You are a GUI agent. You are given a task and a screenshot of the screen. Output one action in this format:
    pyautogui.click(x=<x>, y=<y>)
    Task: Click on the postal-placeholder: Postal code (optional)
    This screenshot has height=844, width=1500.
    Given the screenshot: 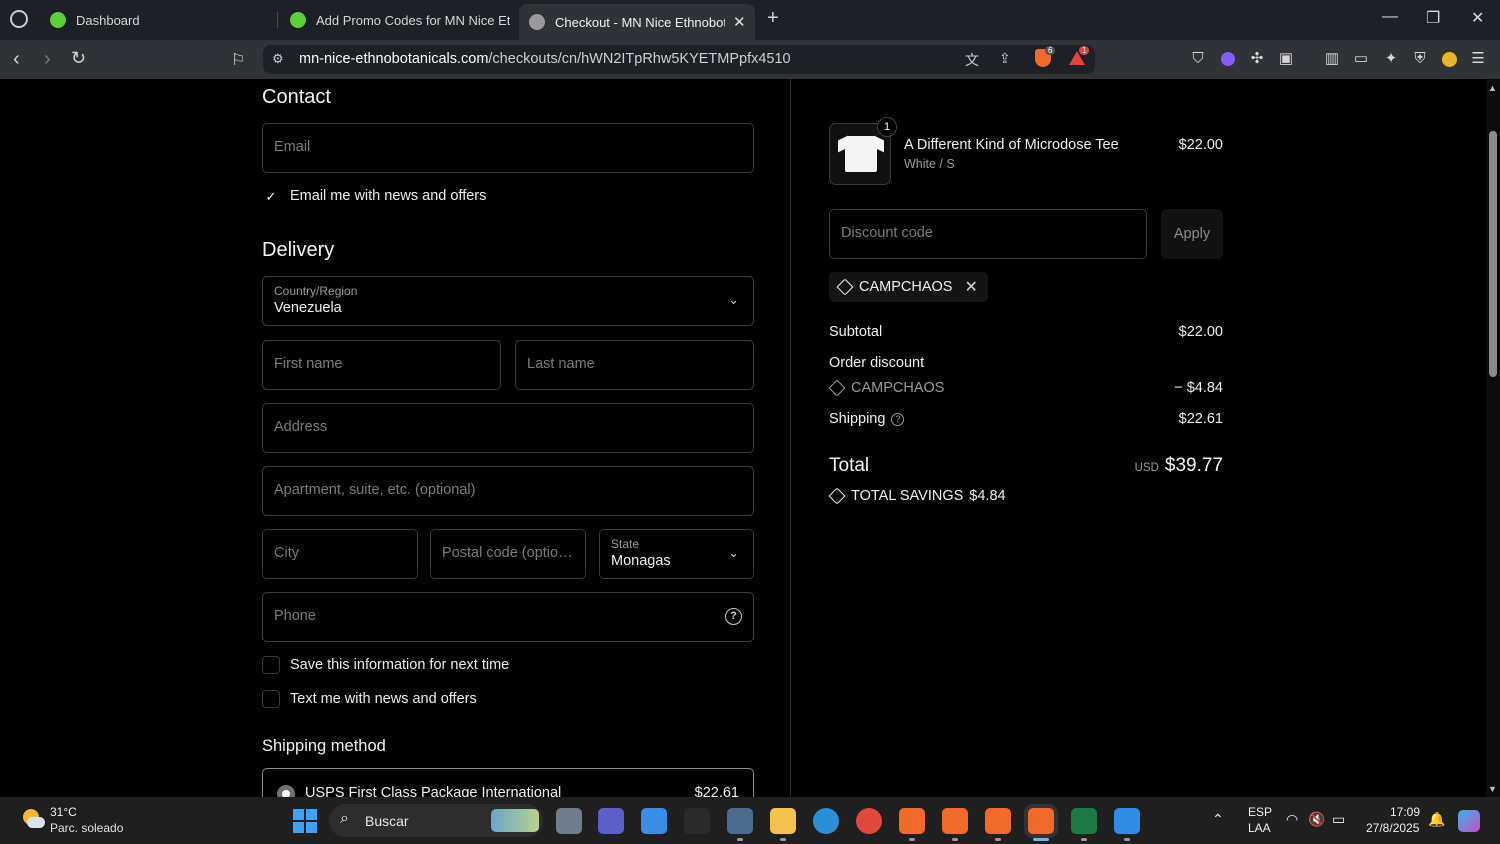 What is the action you would take?
    pyautogui.click(x=509, y=553)
    